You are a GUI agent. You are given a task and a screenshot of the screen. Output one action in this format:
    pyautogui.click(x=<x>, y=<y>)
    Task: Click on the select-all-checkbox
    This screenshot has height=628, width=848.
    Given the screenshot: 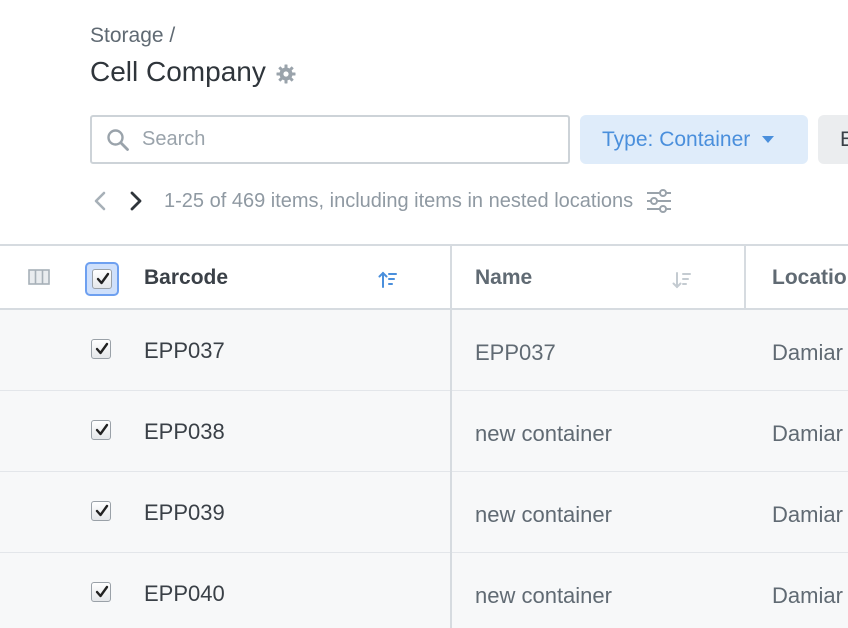 What is the action you would take?
    pyautogui.click(x=102, y=279)
    